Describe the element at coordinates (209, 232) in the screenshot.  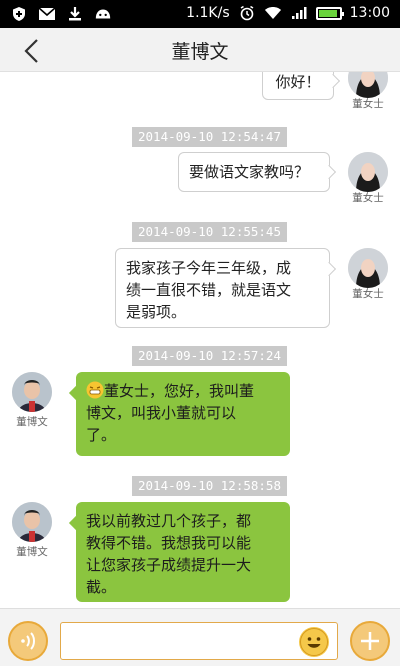
I see `message-timestamp: 2014-09-10 12:55:45` at that location.